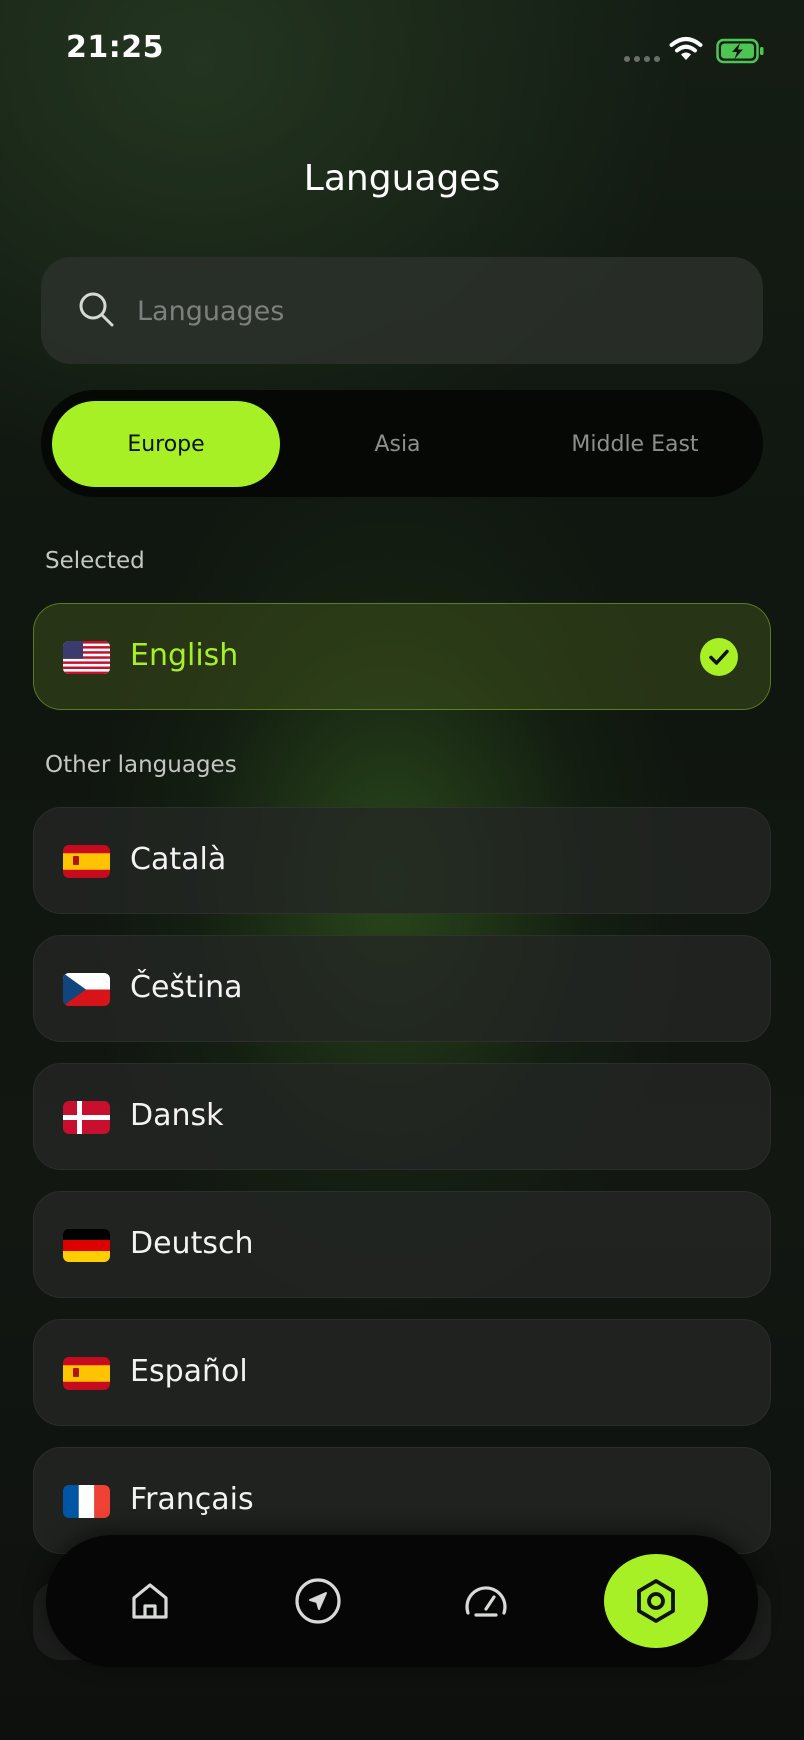 This screenshot has height=1740, width=804. Describe the element at coordinates (177, 1115) in the screenshot. I see `language-name: Dansk` at that location.